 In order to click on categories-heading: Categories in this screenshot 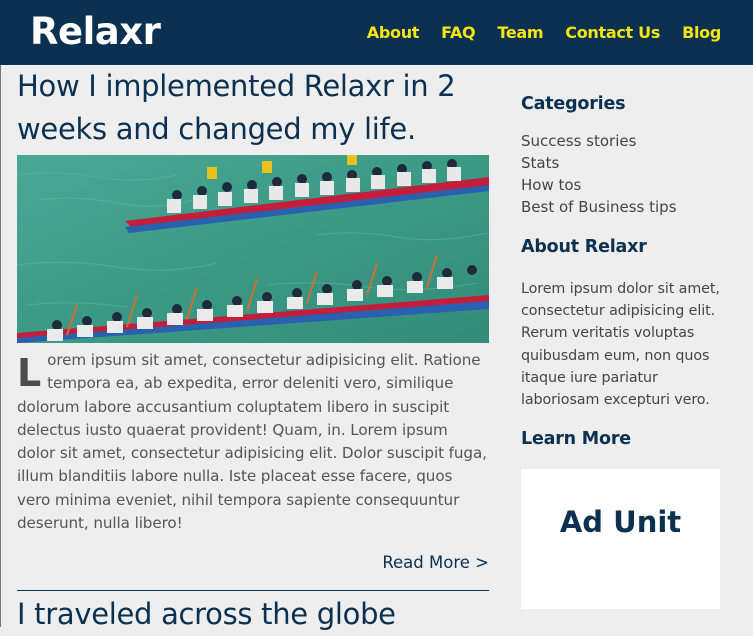, I will do `click(573, 104)`.